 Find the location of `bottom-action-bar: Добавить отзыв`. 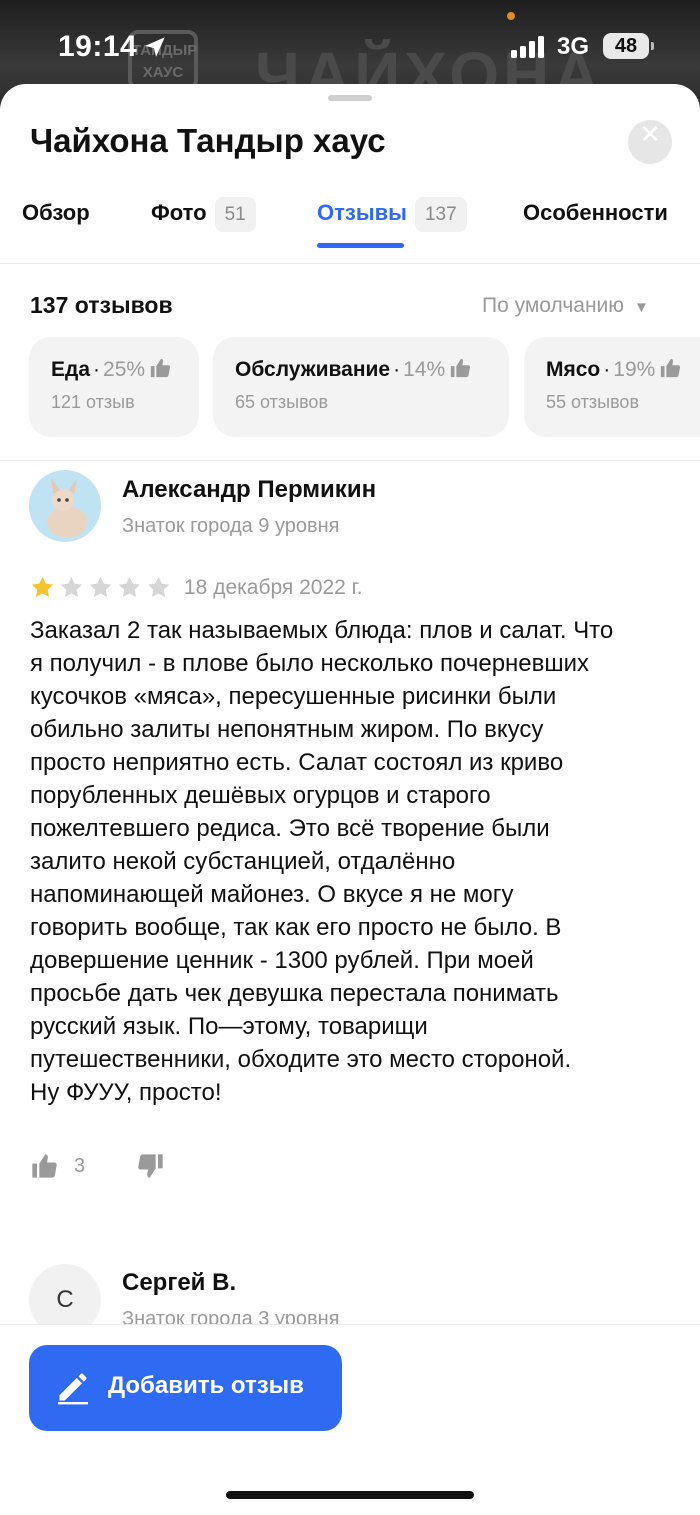

bottom-action-bar: Добавить отзыв is located at coordinates (350, 1419).